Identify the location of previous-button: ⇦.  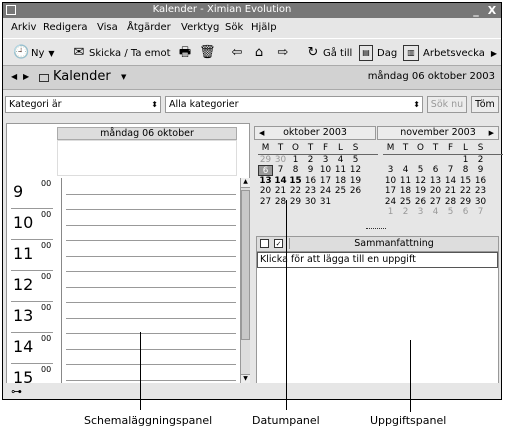
(237, 53).